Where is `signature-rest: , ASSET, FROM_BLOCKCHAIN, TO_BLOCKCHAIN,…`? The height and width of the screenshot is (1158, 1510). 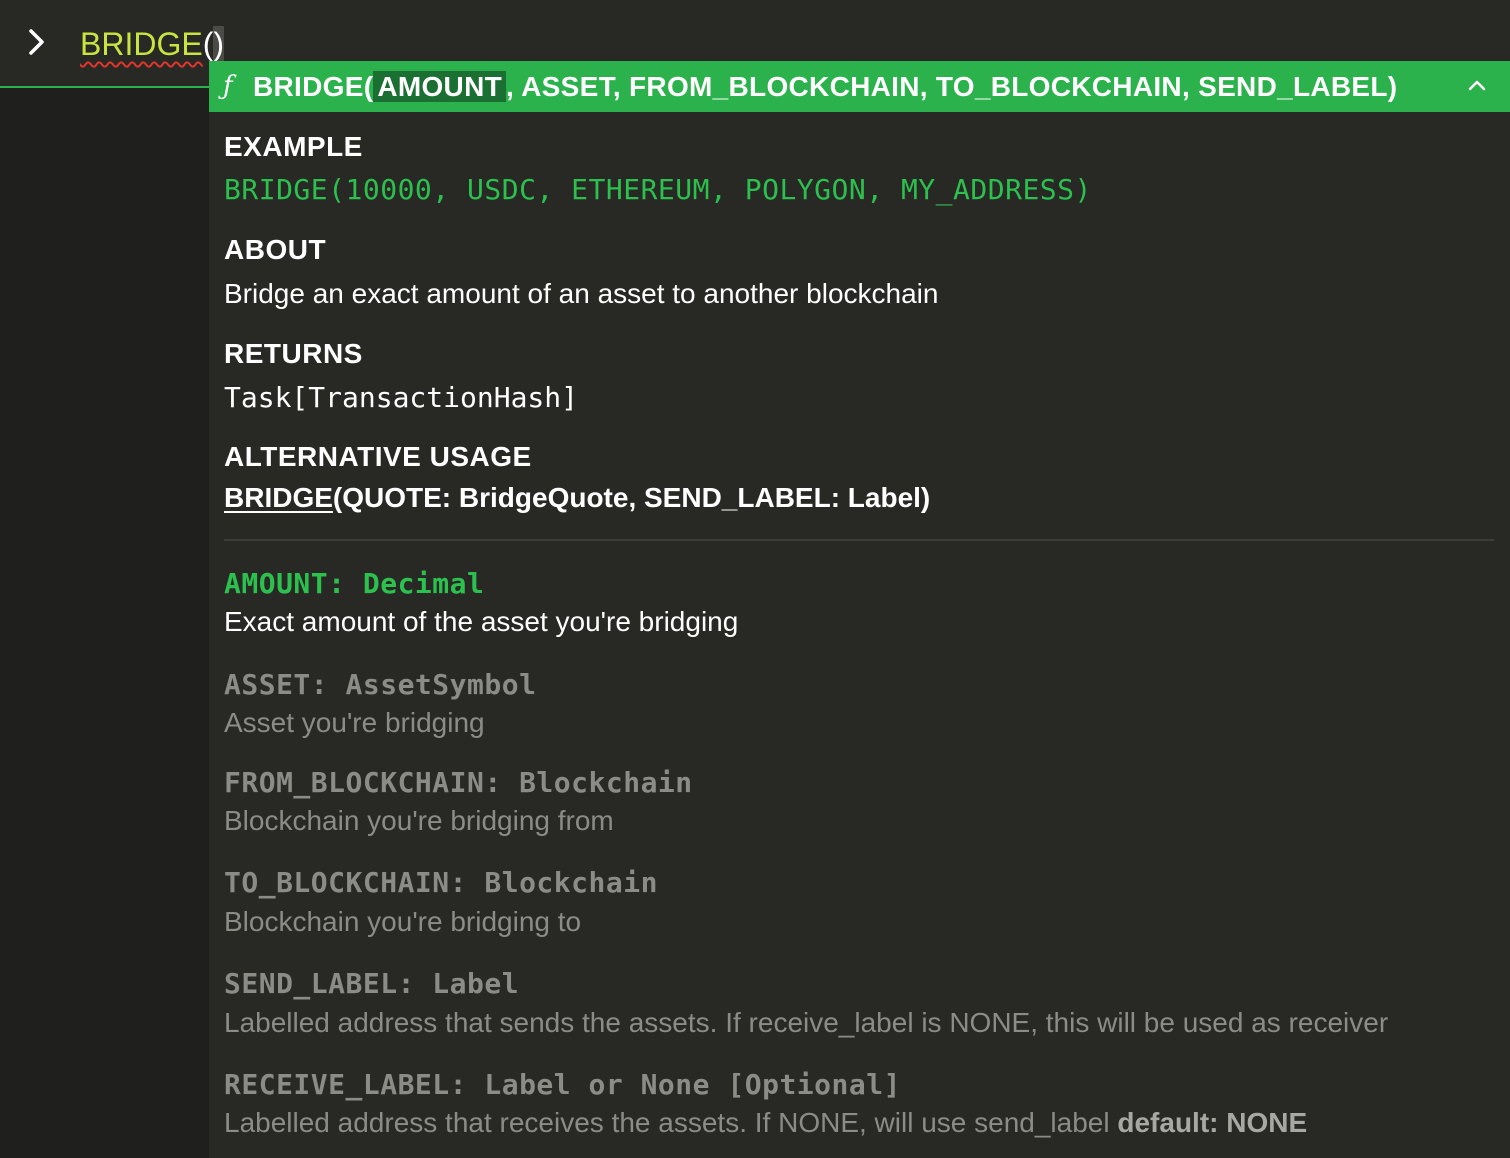
signature-rest: , ASSET, FROM_BLOCKCHAIN, TO_BLOCKCHAIN,… is located at coordinates (952, 86).